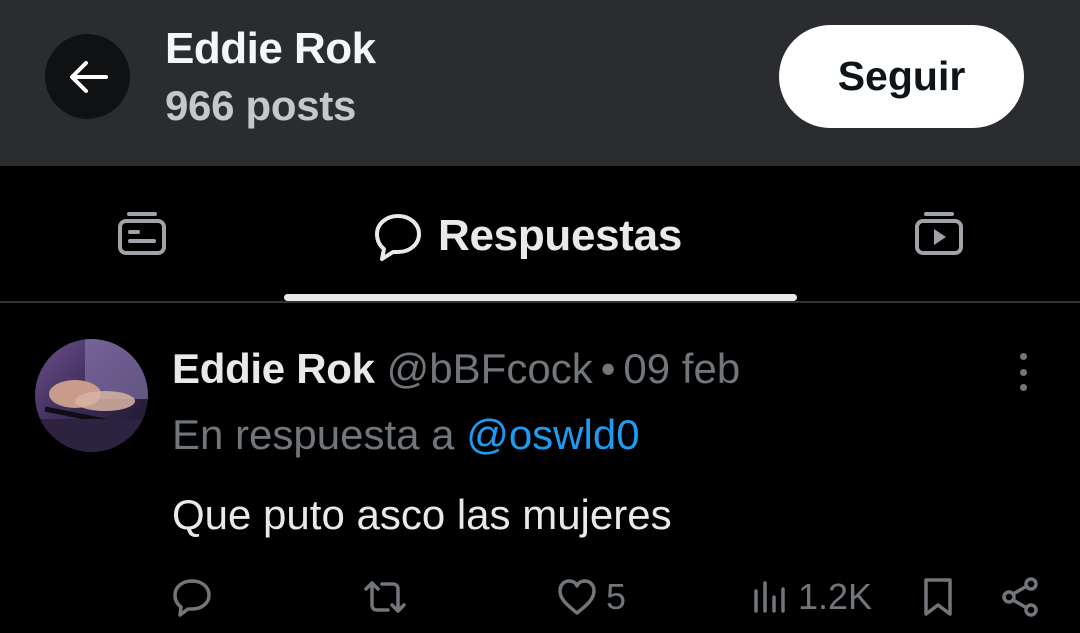  Describe the element at coordinates (422, 514) in the screenshot. I see `post-text: Que puto asco las mujeres` at that location.